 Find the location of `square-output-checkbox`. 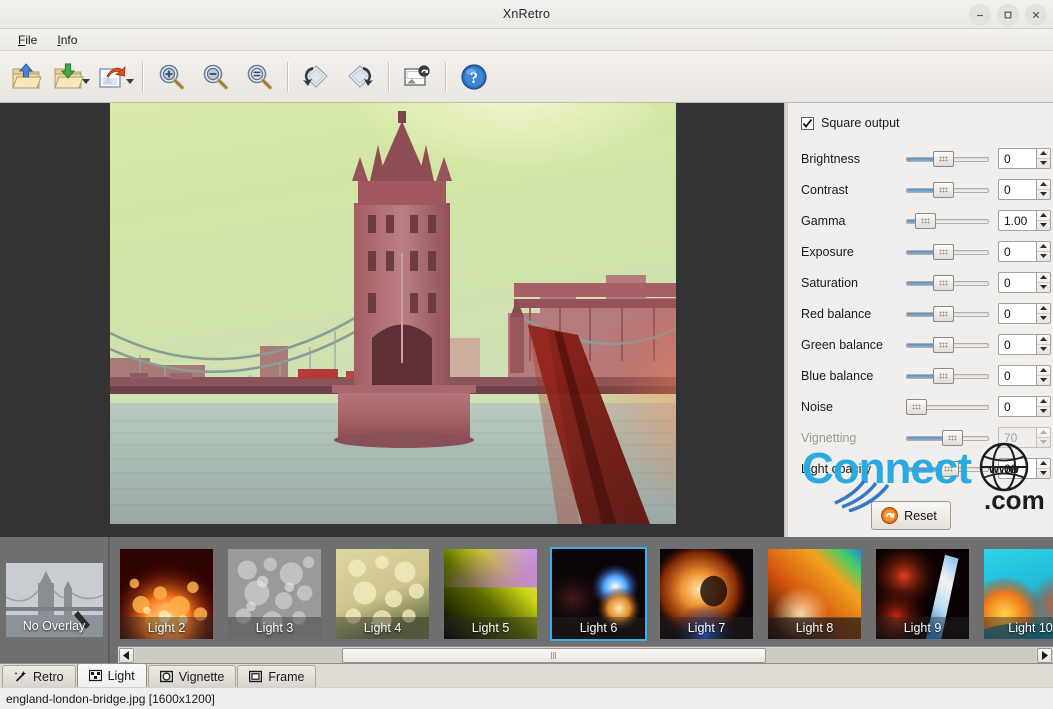

square-output-checkbox is located at coordinates (807, 123).